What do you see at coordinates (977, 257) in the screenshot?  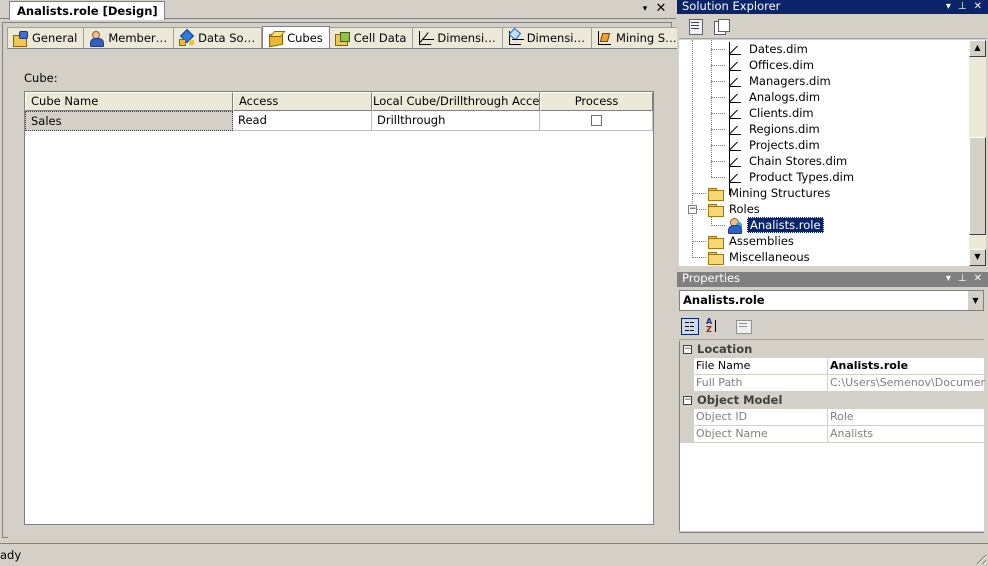 I see `scroll-down-arrow-icon: ▼` at bounding box center [977, 257].